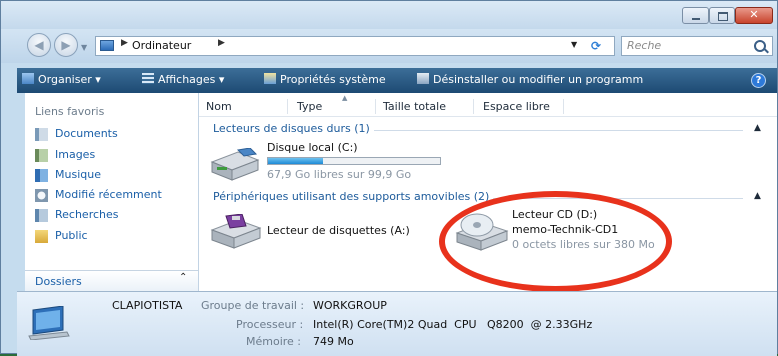 The width and height of the screenshot is (778, 356). I want to click on memory-value: 749 Mo, so click(333, 341).